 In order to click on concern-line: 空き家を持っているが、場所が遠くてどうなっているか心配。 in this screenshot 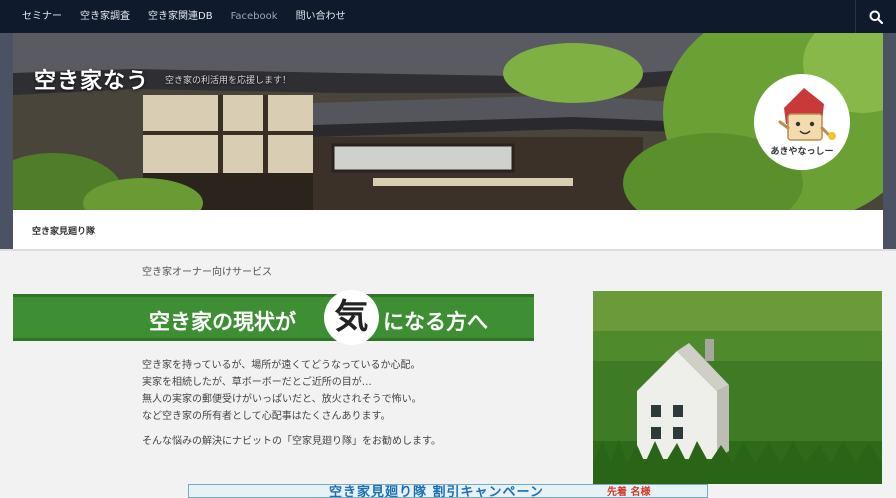, I will do `click(281, 365)`.